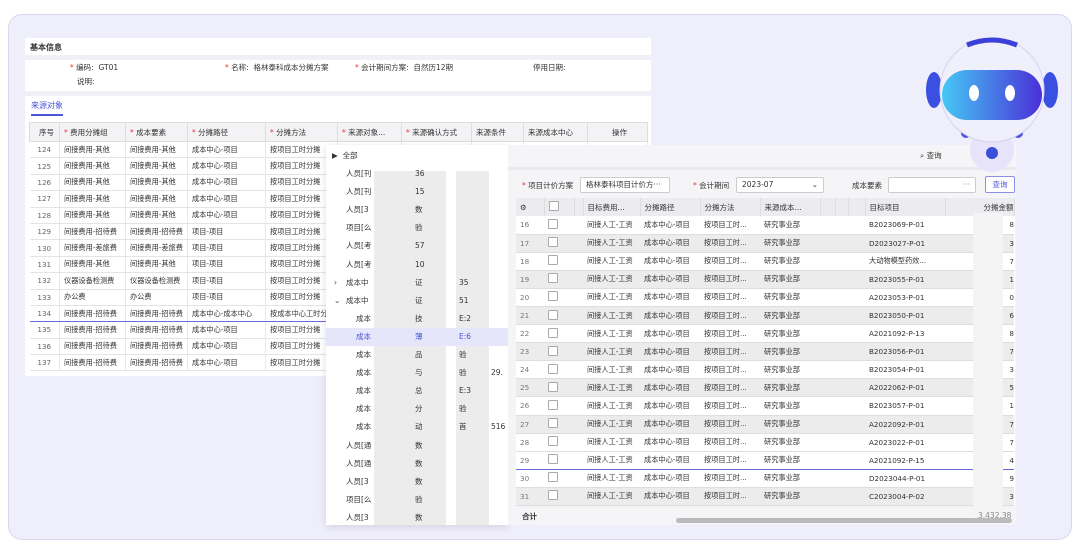 This screenshot has width=1080, height=550. What do you see at coordinates (867, 185) in the screenshot?
I see `element-label: 成本要素` at bounding box center [867, 185].